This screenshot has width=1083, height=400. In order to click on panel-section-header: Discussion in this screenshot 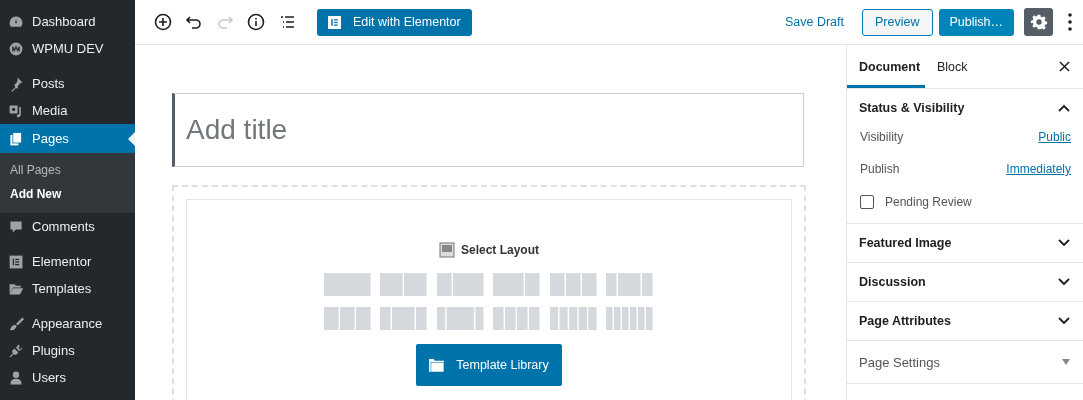, I will do `click(965, 282)`.